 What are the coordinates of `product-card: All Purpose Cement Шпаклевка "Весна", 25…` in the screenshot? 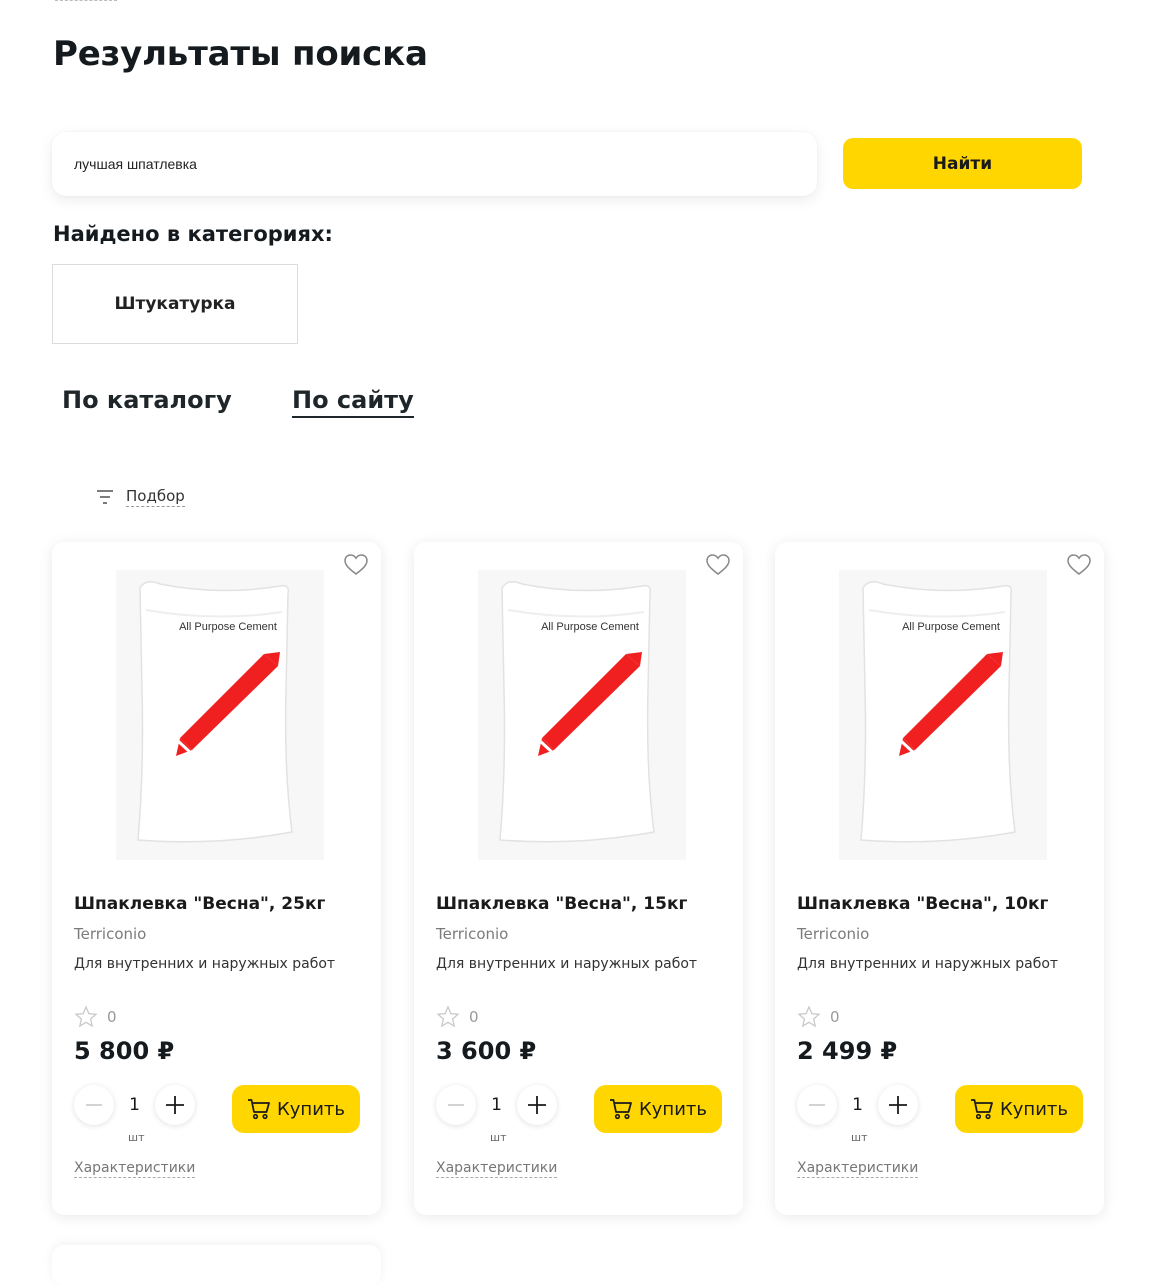 It's located at (216, 878).